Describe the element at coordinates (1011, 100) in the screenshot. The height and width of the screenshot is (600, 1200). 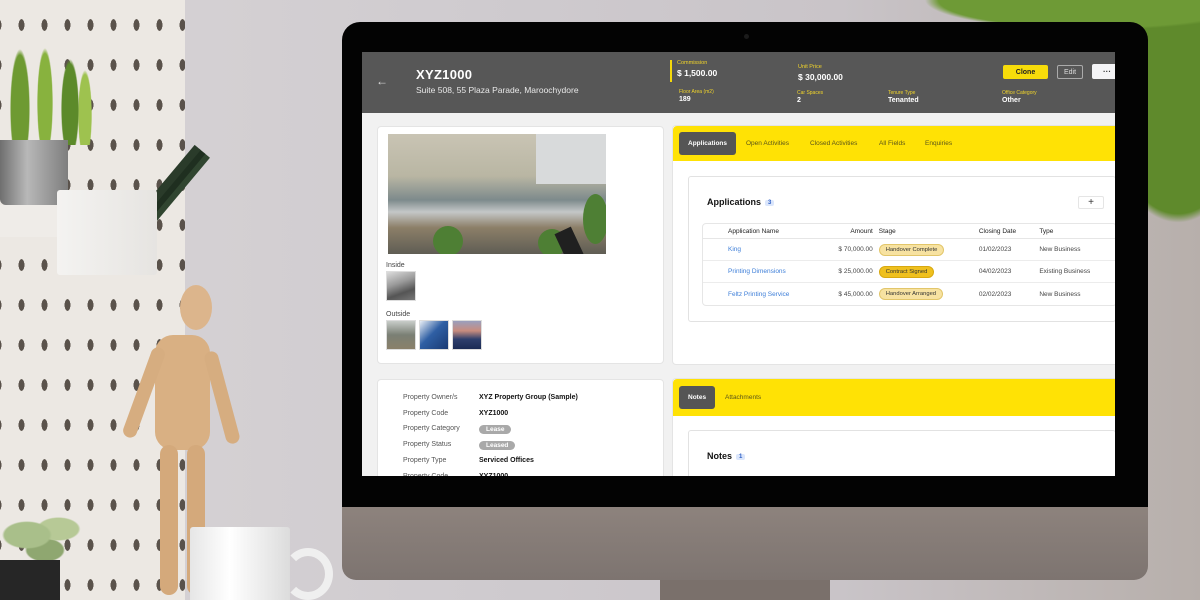
I see `field-value: Other` at that location.